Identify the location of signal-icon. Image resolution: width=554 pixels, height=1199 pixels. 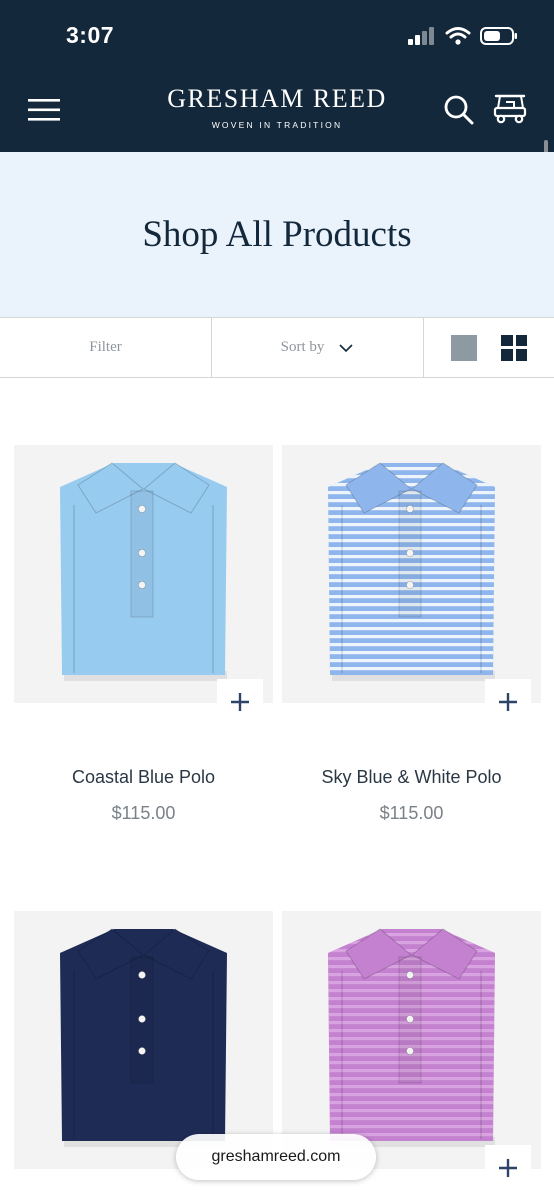
(421, 36).